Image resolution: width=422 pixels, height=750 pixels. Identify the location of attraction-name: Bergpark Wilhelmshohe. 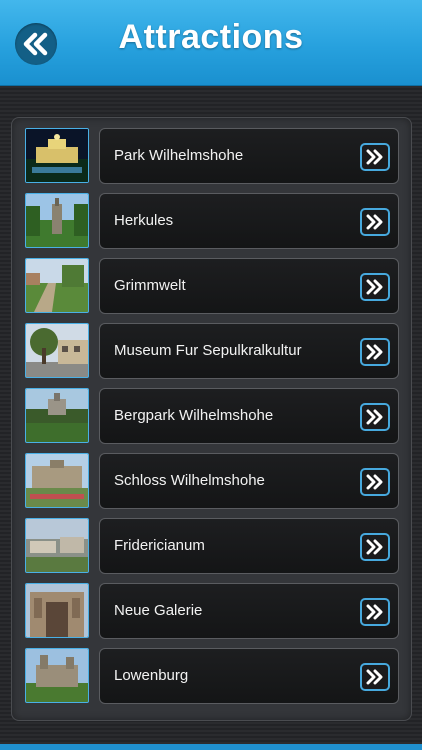
(194, 415).